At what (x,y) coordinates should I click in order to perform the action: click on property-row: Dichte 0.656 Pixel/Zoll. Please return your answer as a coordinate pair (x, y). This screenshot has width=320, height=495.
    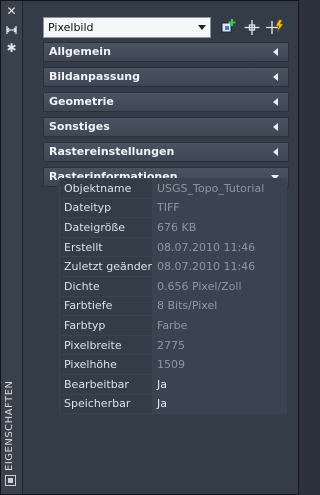
    Looking at the image, I should click on (173, 286).